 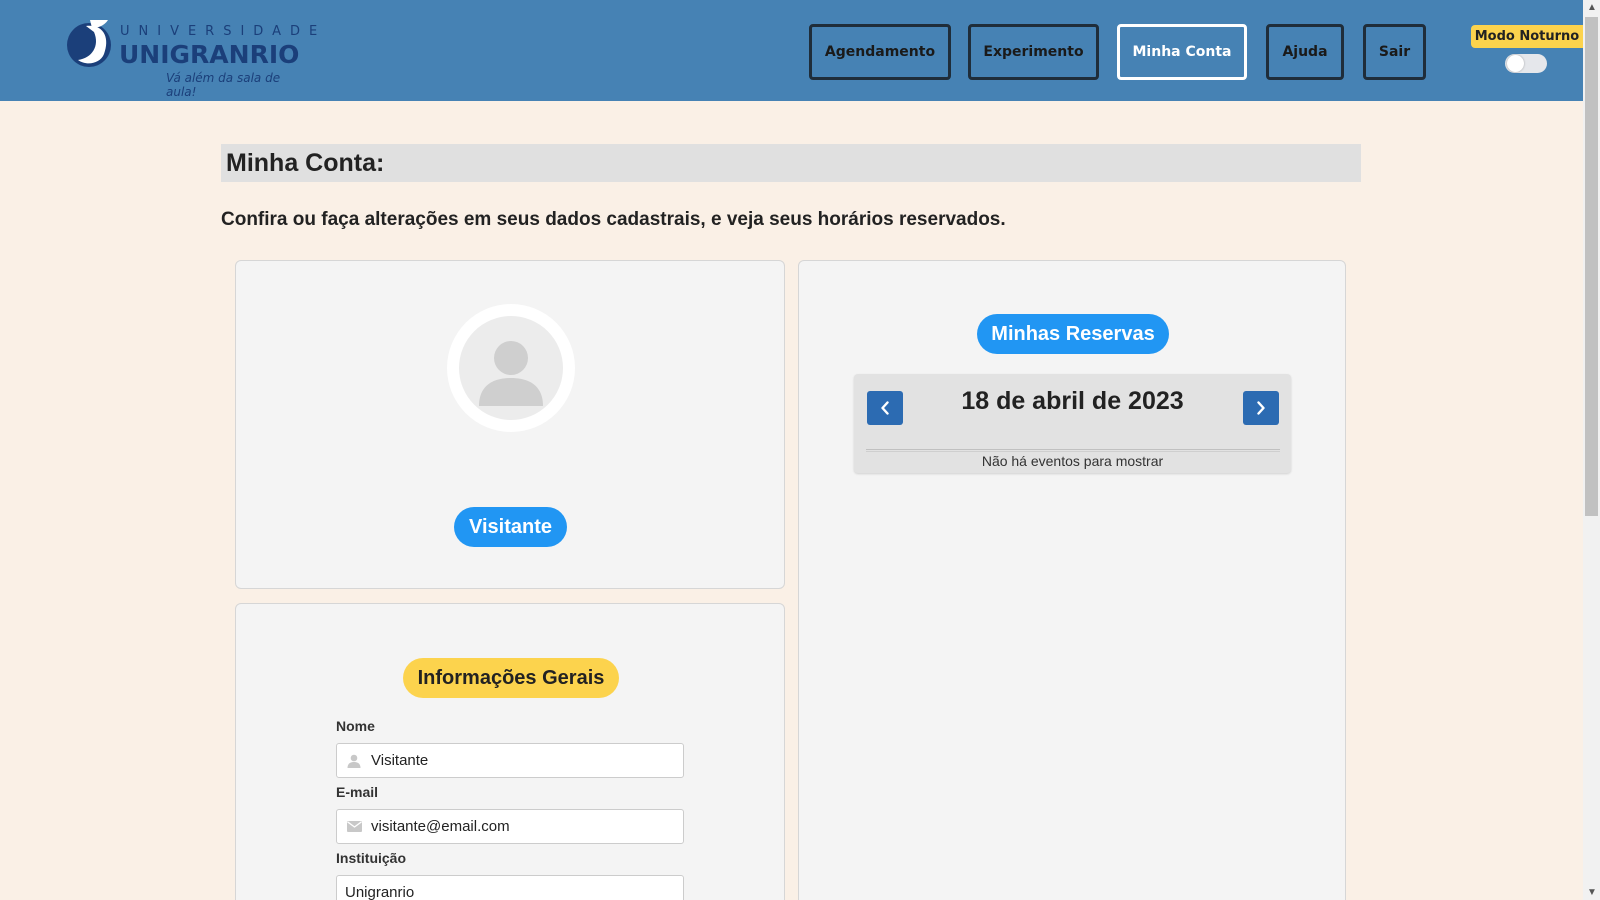 I want to click on email-input, so click(x=521, y=826).